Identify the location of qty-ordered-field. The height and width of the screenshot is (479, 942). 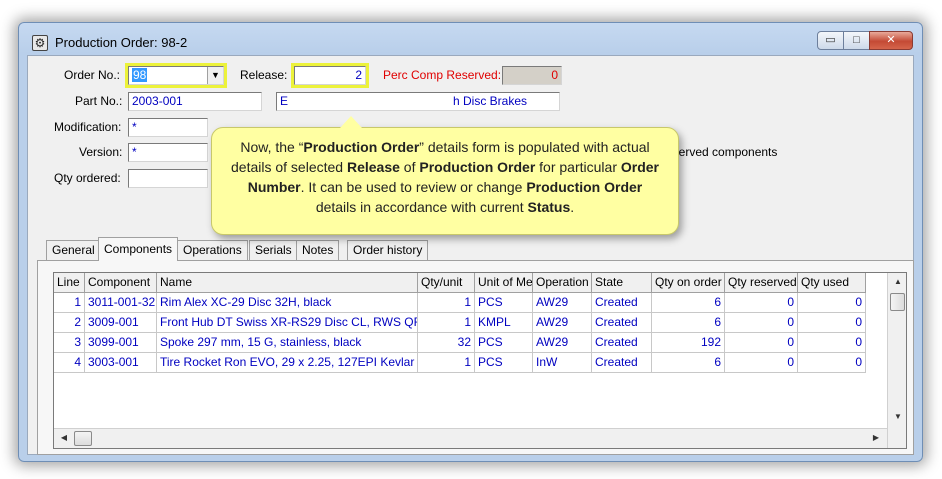
(168, 178).